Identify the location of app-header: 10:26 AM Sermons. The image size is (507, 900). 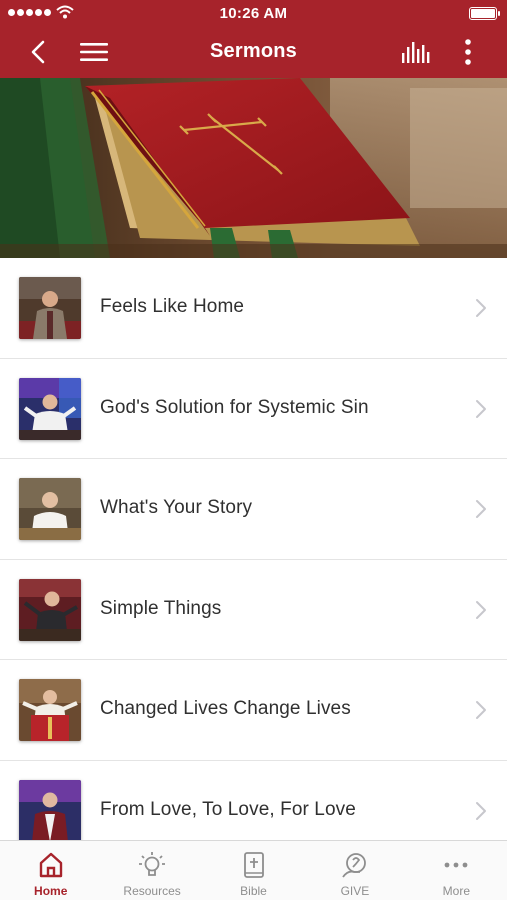
(253, 39).